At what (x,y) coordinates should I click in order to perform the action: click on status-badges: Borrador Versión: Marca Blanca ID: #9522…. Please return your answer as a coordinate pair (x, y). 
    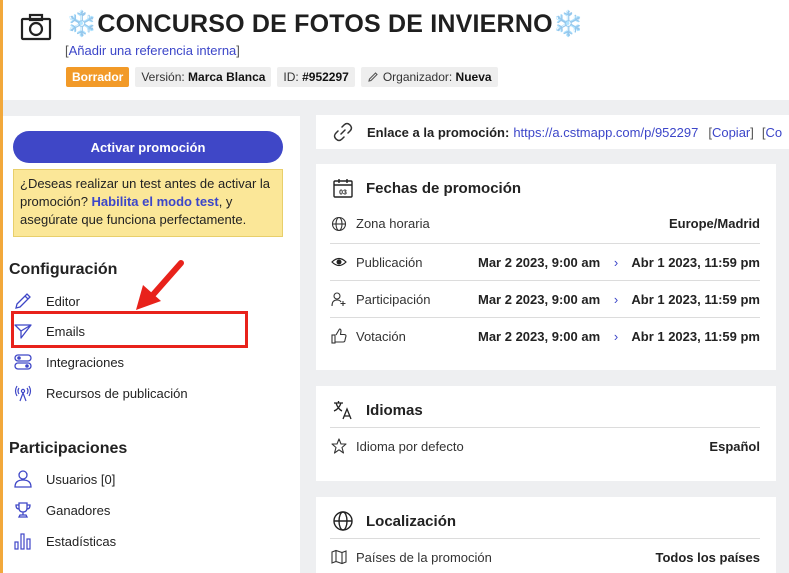
    Looking at the image, I should click on (282, 77).